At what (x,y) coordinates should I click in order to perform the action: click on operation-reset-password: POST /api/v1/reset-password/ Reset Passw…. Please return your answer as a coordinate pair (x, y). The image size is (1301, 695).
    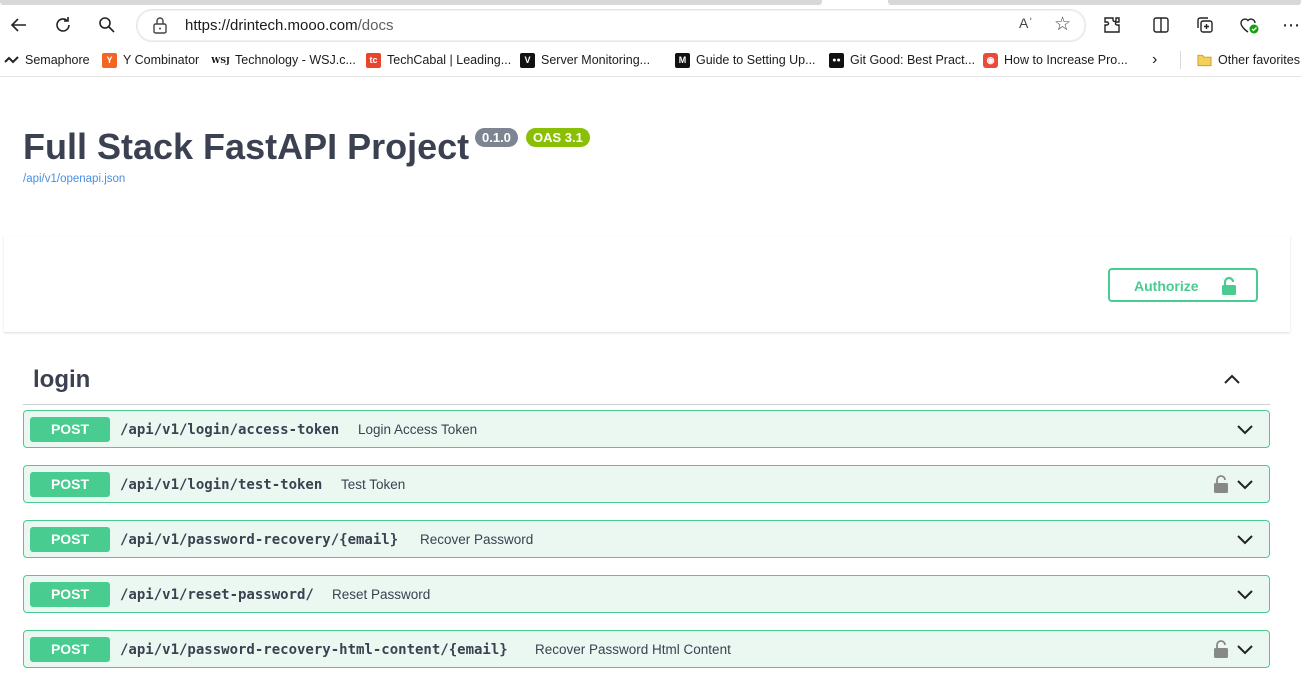
    Looking at the image, I should click on (646, 594).